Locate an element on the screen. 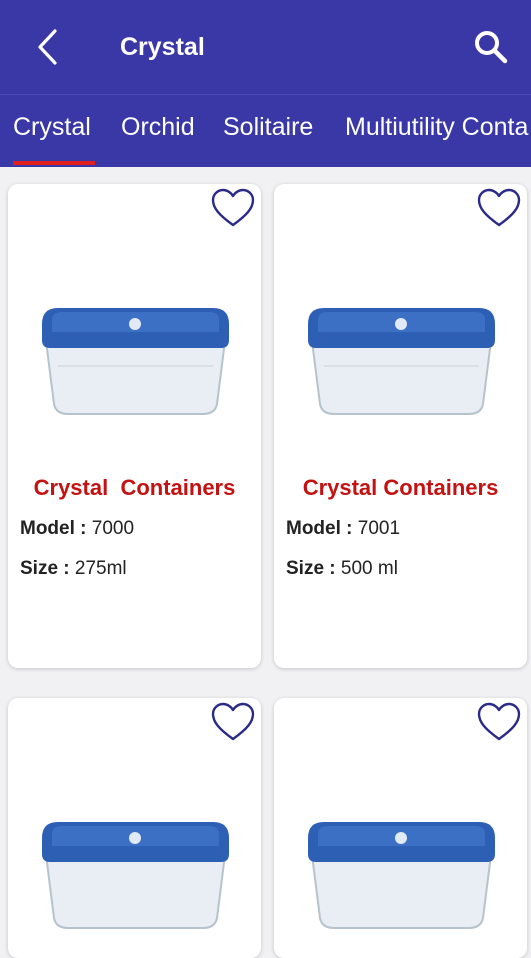  tab-multiutility: Multiutility Conta is located at coordinates (436, 127).